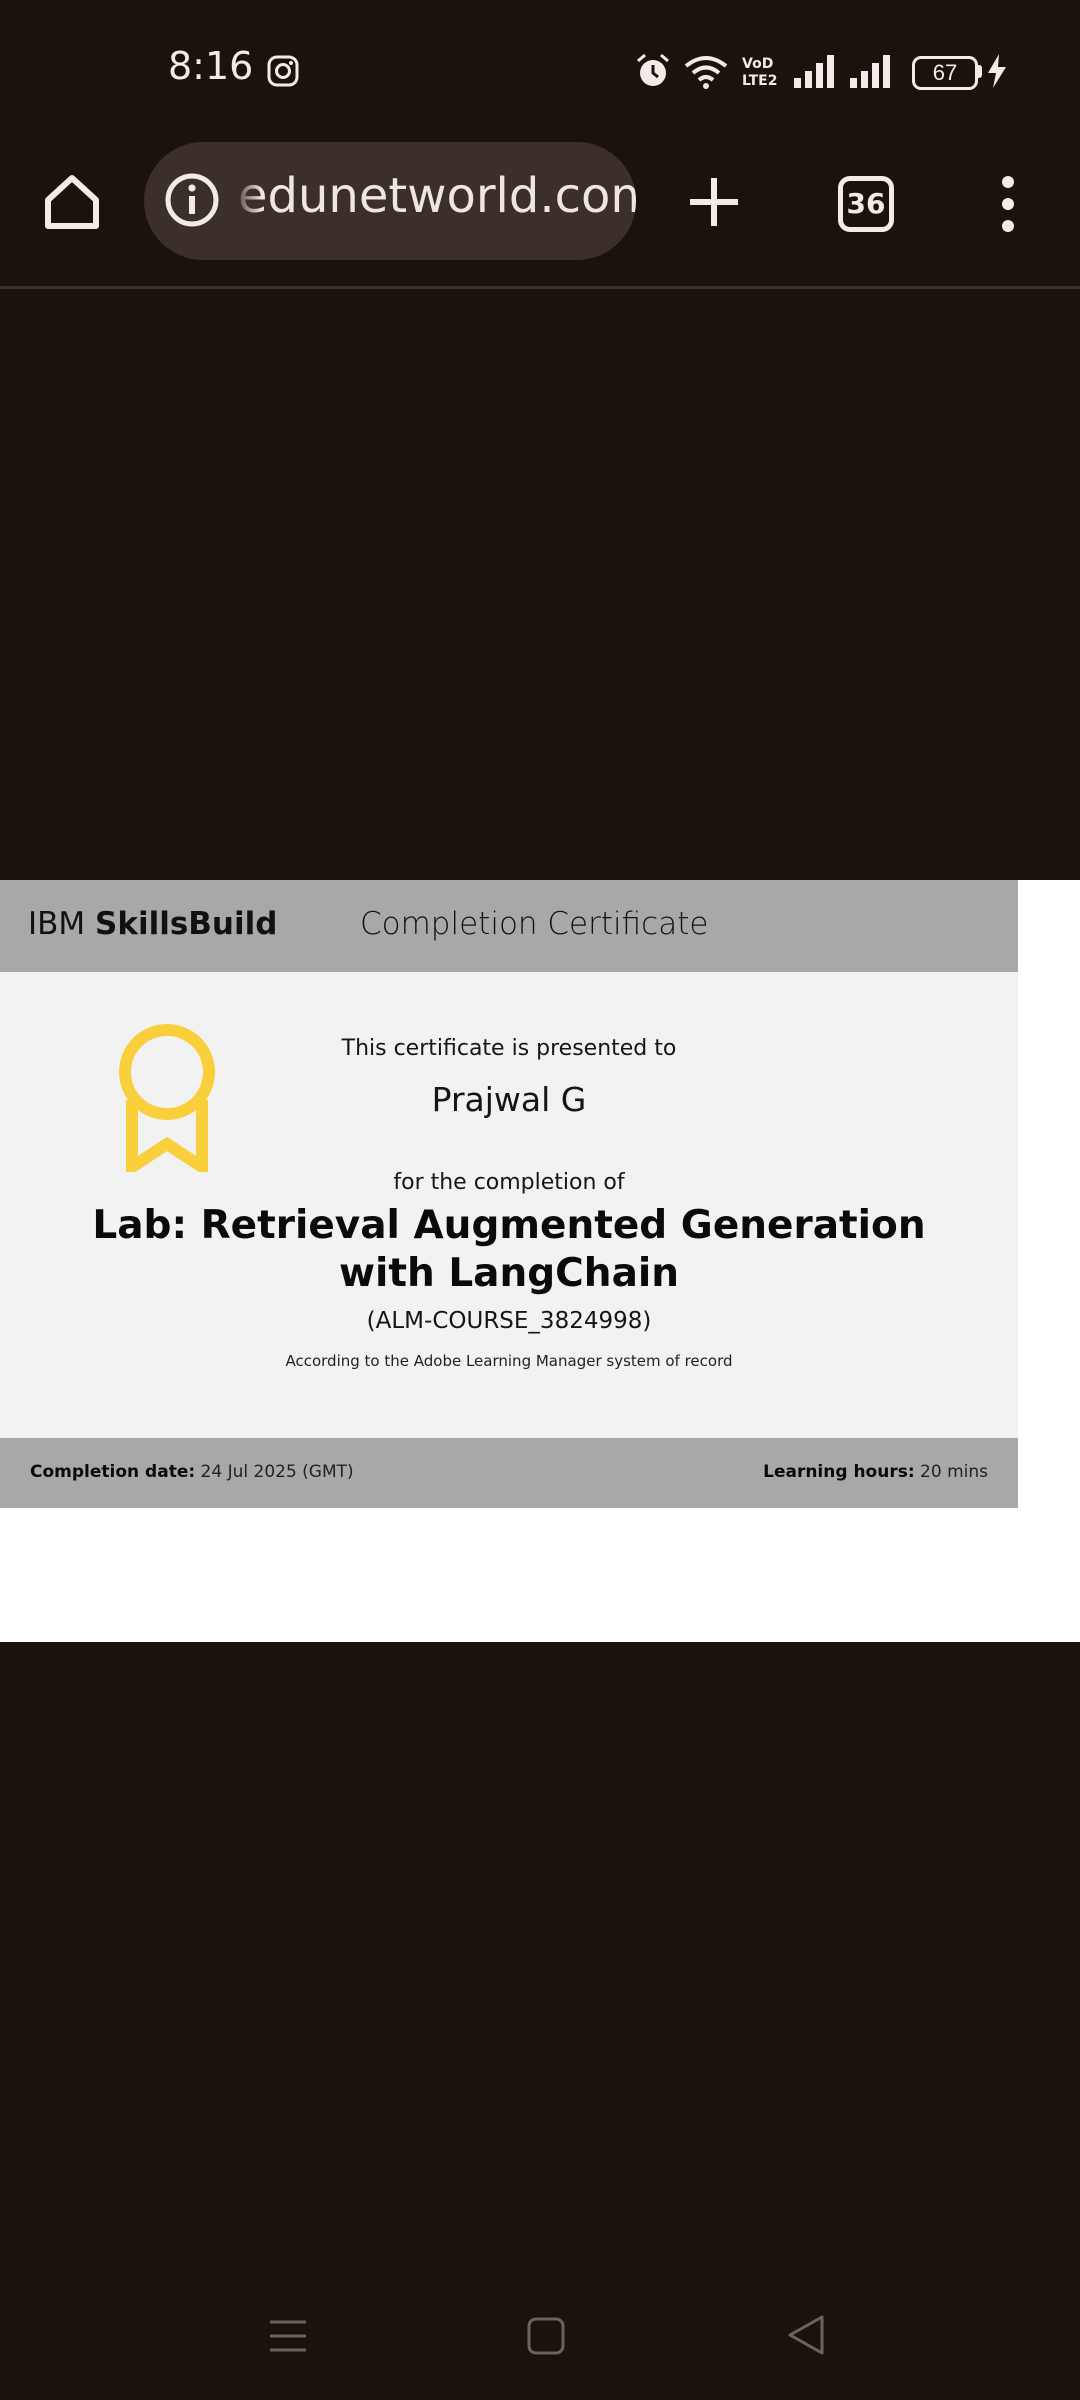 This screenshot has width=1080, height=2400. I want to click on certificate-header: IBM SkillsBuild Completion Certificate, so click(509, 926).